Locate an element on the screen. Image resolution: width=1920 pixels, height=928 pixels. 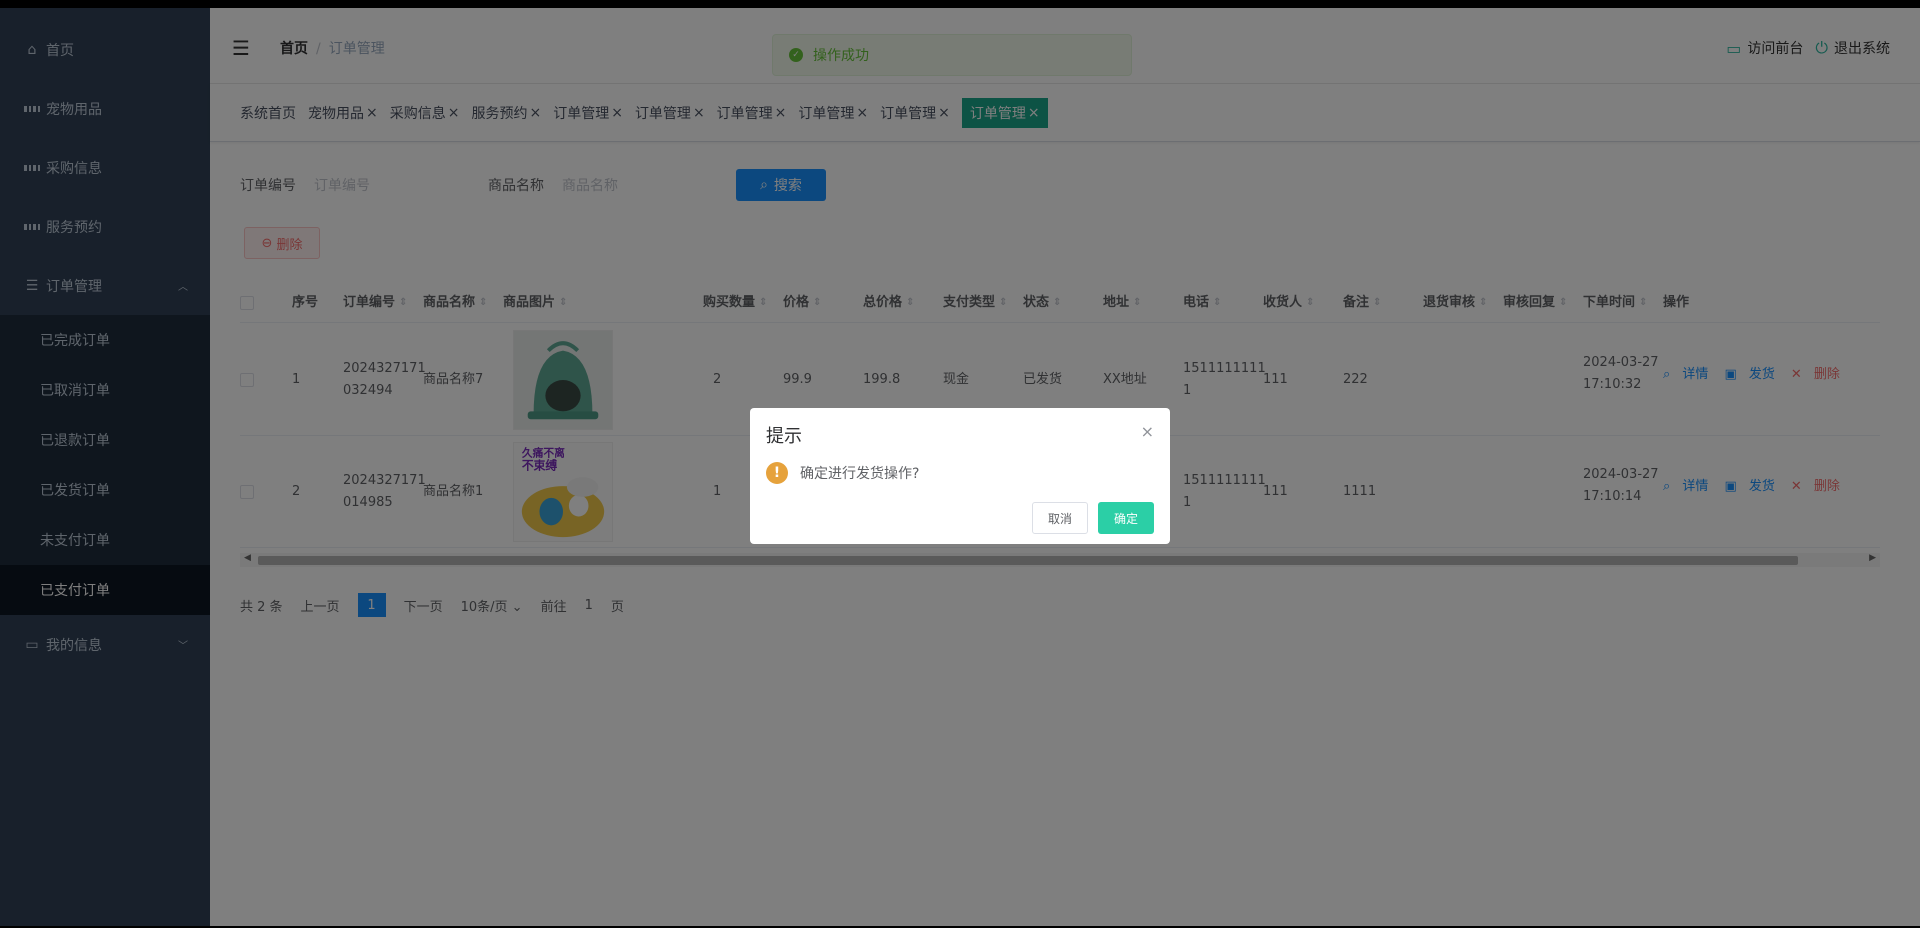
dialog-body: ! 确定进行发货操作? is located at coordinates (842, 473).